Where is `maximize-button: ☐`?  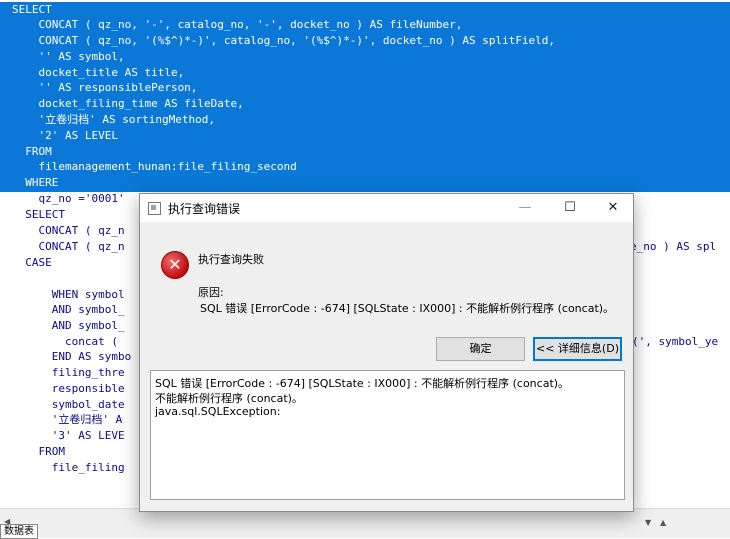
maximize-button: ☐ is located at coordinates (570, 208).